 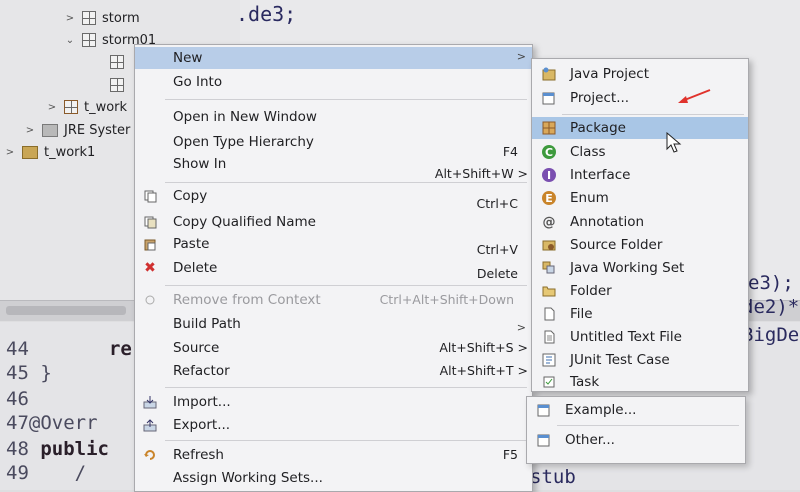 What do you see at coordinates (588, 152) in the screenshot?
I see `submenu-item-label: Class` at bounding box center [588, 152].